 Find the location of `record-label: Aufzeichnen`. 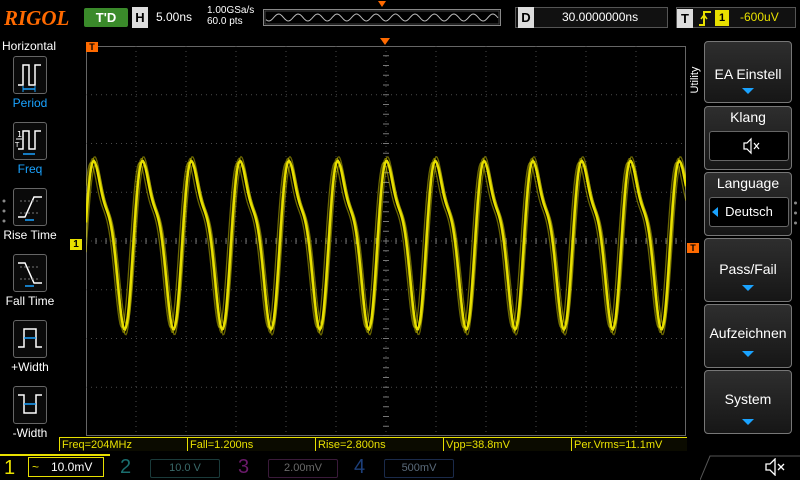

record-label: Aufzeichnen is located at coordinates (748, 333).